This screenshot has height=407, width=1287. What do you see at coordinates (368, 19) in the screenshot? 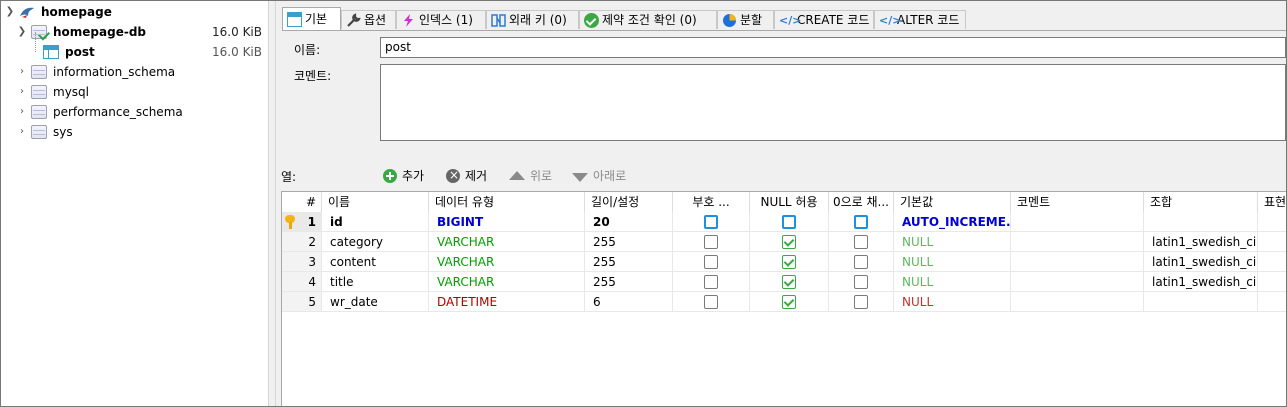
I see `tab-options: 옵션` at bounding box center [368, 19].